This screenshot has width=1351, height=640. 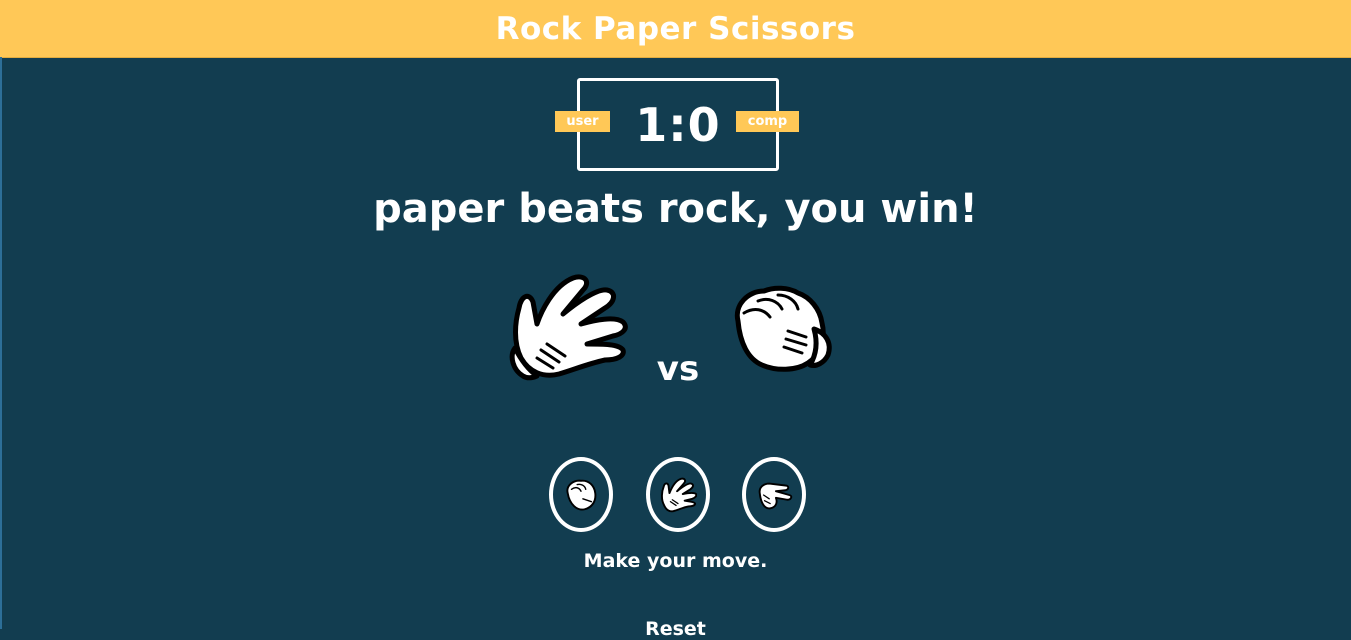 What do you see at coordinates (675, 629) in the screenshot?
I see `reset-label: Reset` at bounding box center [675, 629].